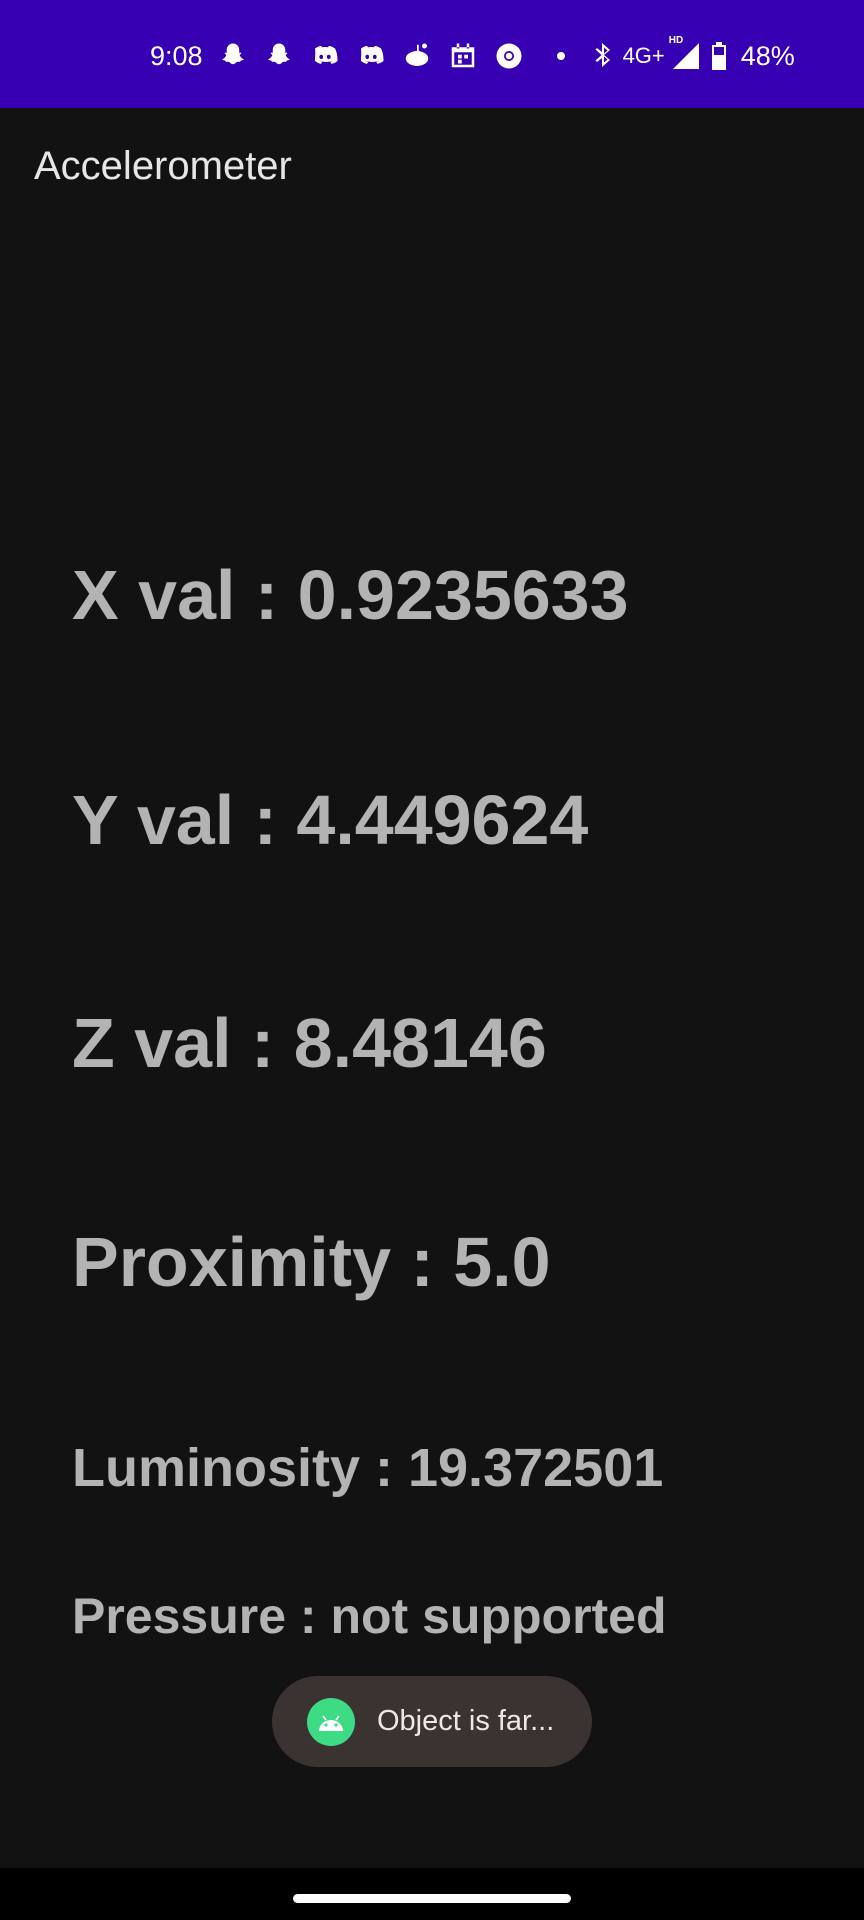  What do you see at coordinates (509, 56) in the screenshot?
I see `chrome-icon` at bounding box center [509, 56].